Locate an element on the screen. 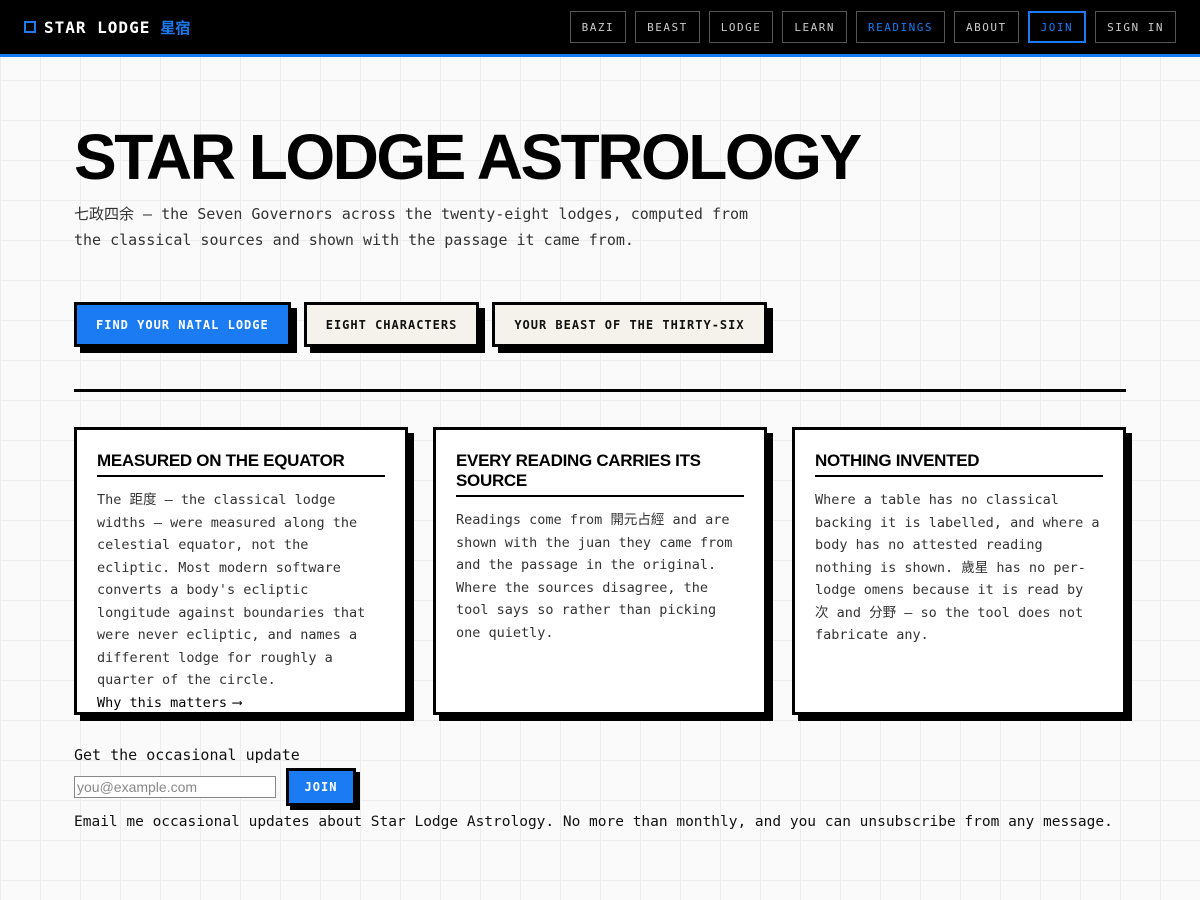 The width and height of the screenshot is (1200, 900). nav-join-button: JOIN is located at coordinates (1057, 27).